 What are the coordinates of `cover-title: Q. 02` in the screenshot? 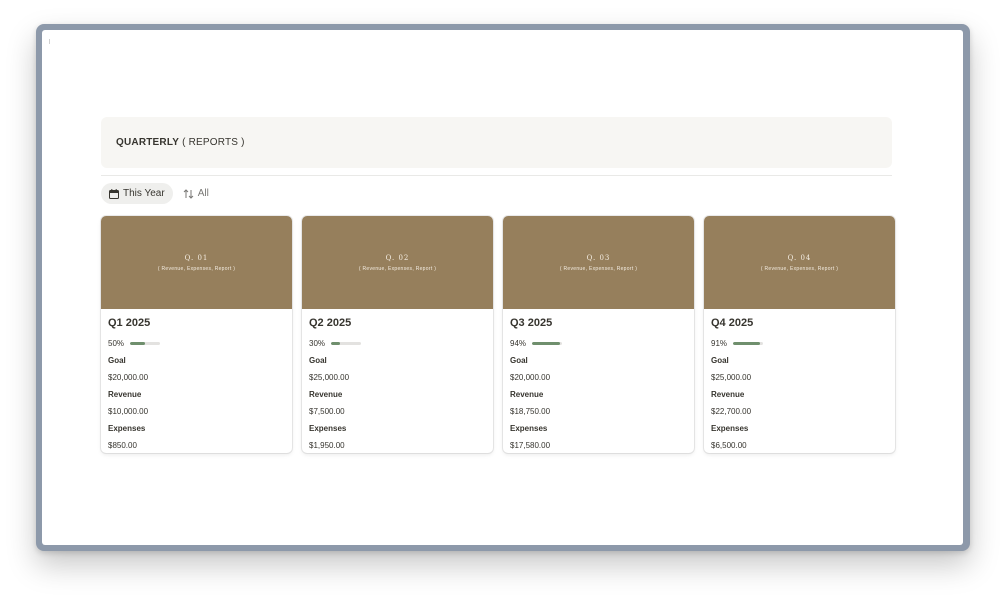 It's located at (397, 257).